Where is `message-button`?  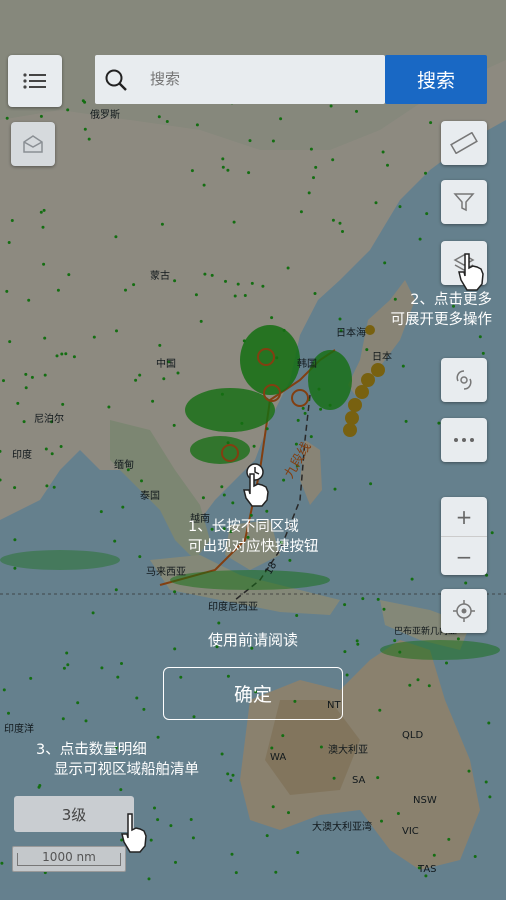 message-button is located at coordinates (33, 144).